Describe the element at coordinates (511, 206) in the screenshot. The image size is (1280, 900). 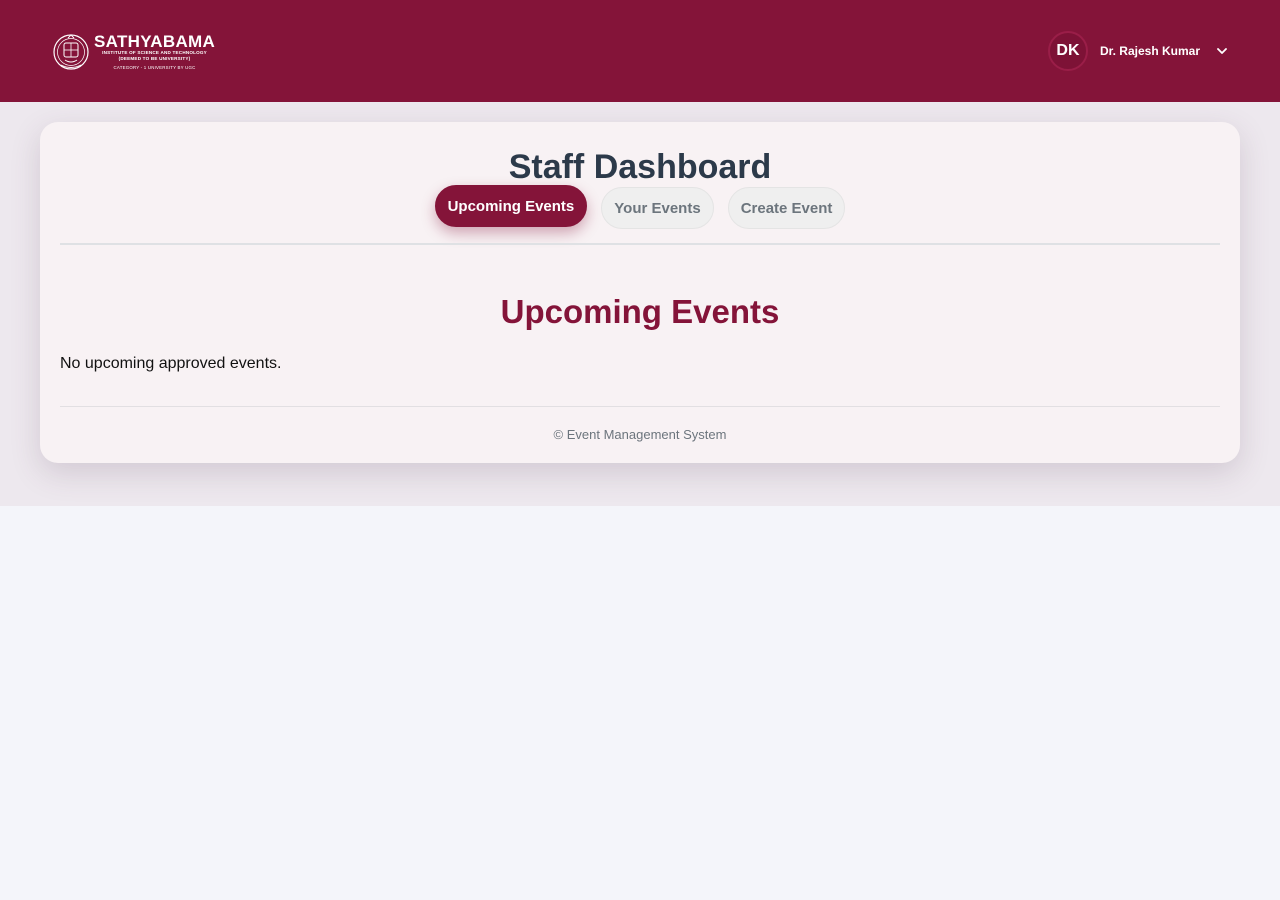
I see `tab-upcoming-events: Upcoming Events` at that location.